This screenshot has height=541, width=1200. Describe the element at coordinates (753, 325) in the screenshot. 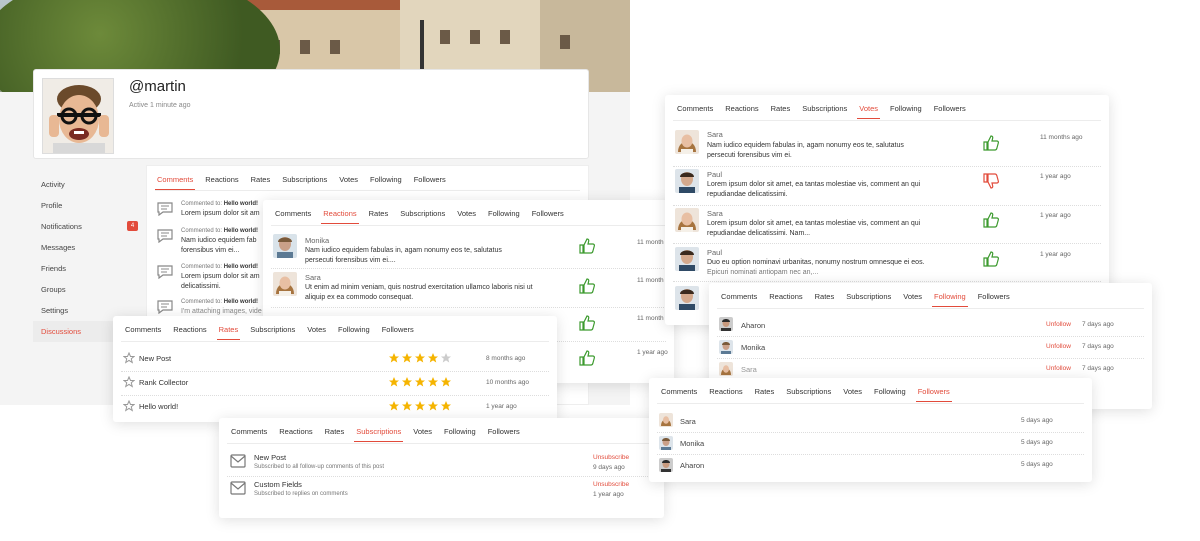

I see `following-user-name: Aharon` at that location.